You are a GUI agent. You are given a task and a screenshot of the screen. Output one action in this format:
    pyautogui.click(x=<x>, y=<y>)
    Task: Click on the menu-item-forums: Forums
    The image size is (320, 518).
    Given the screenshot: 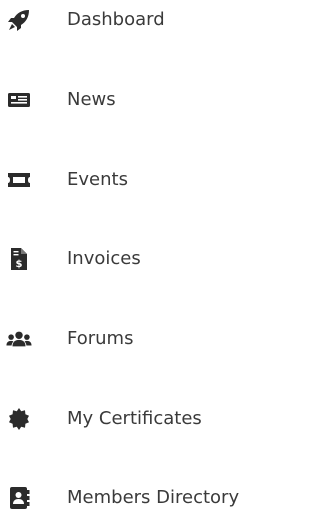 What is the action you would take?
    pyautogui.click(x=129, y=339)
    